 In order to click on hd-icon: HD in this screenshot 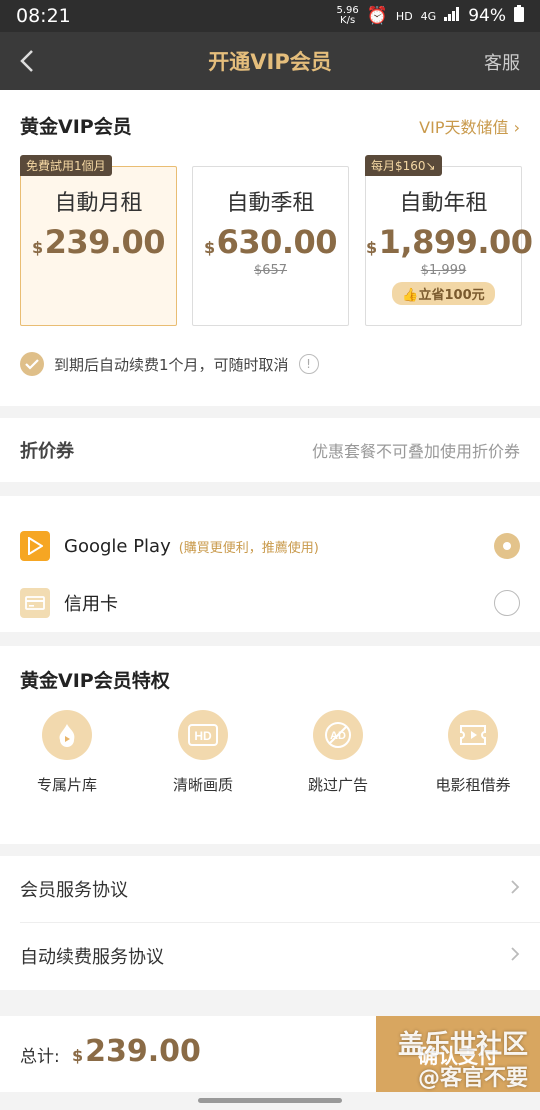, I will do `click(203, 735)`.